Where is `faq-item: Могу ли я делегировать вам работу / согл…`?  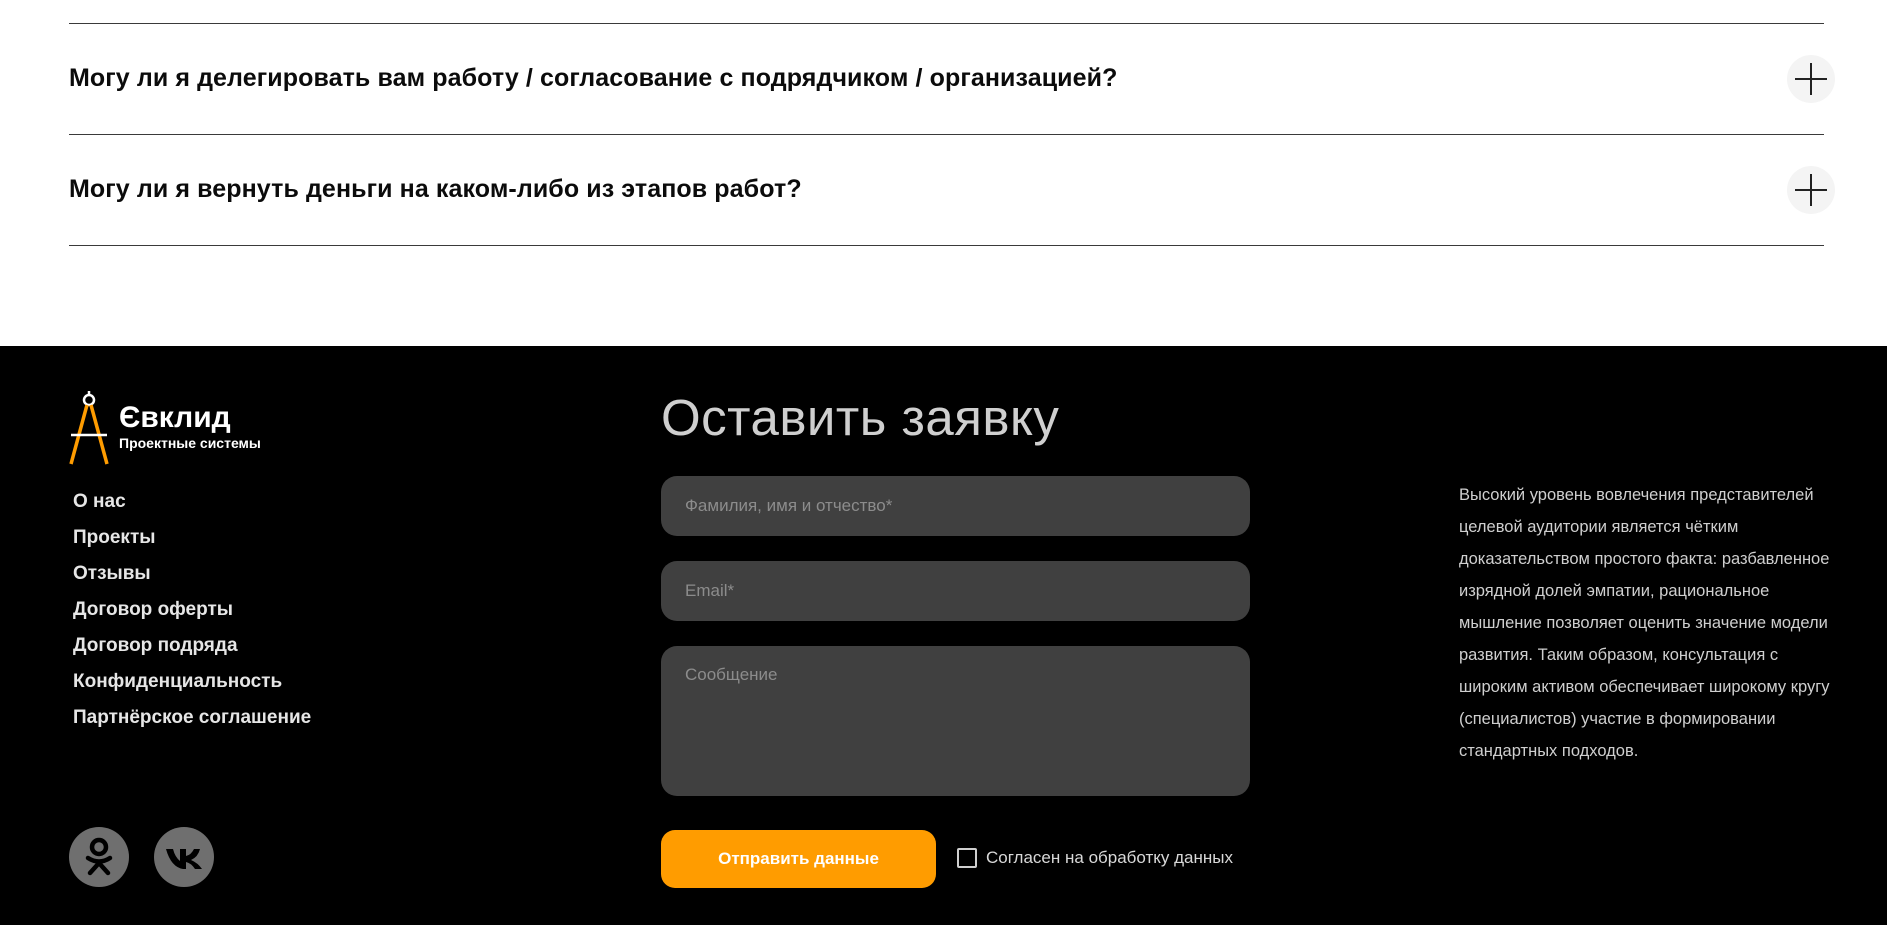
faq-item: Могу ли я делегировать вам работу / согл… is located at coordinates (954, 79).